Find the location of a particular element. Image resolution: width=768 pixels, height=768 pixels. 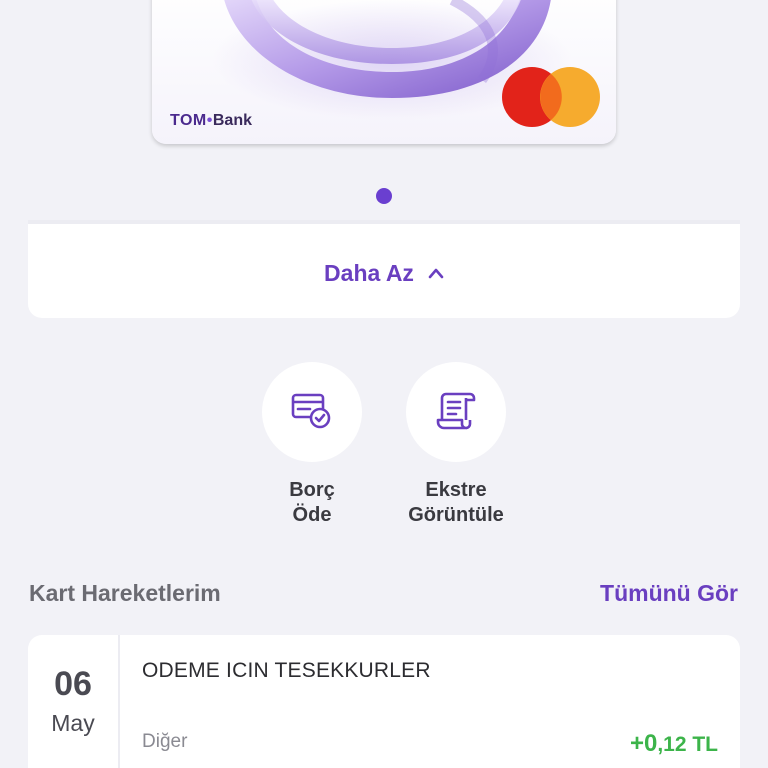

view-statement-label: Ekstre Görüntüle is located at coordinates (456, 502).